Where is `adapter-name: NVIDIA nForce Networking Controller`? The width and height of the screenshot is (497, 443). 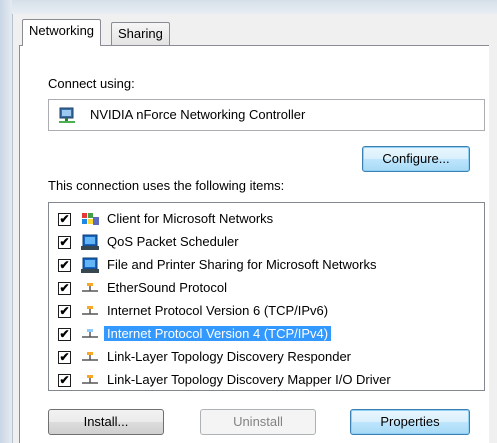
adapter-name: NVIDIA nForce Networking Controller is located at coordinates (198, 114).